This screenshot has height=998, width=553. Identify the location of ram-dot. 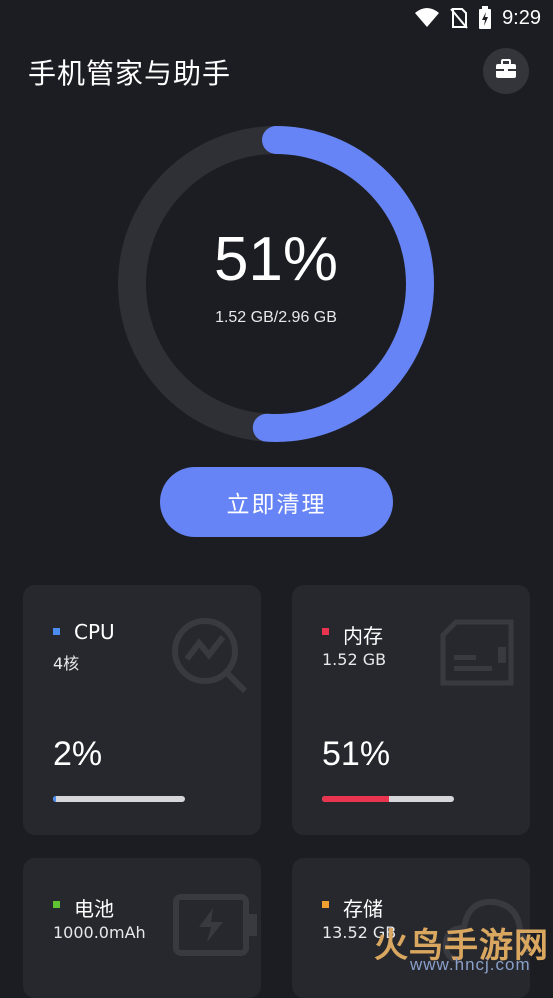
(325, 631).